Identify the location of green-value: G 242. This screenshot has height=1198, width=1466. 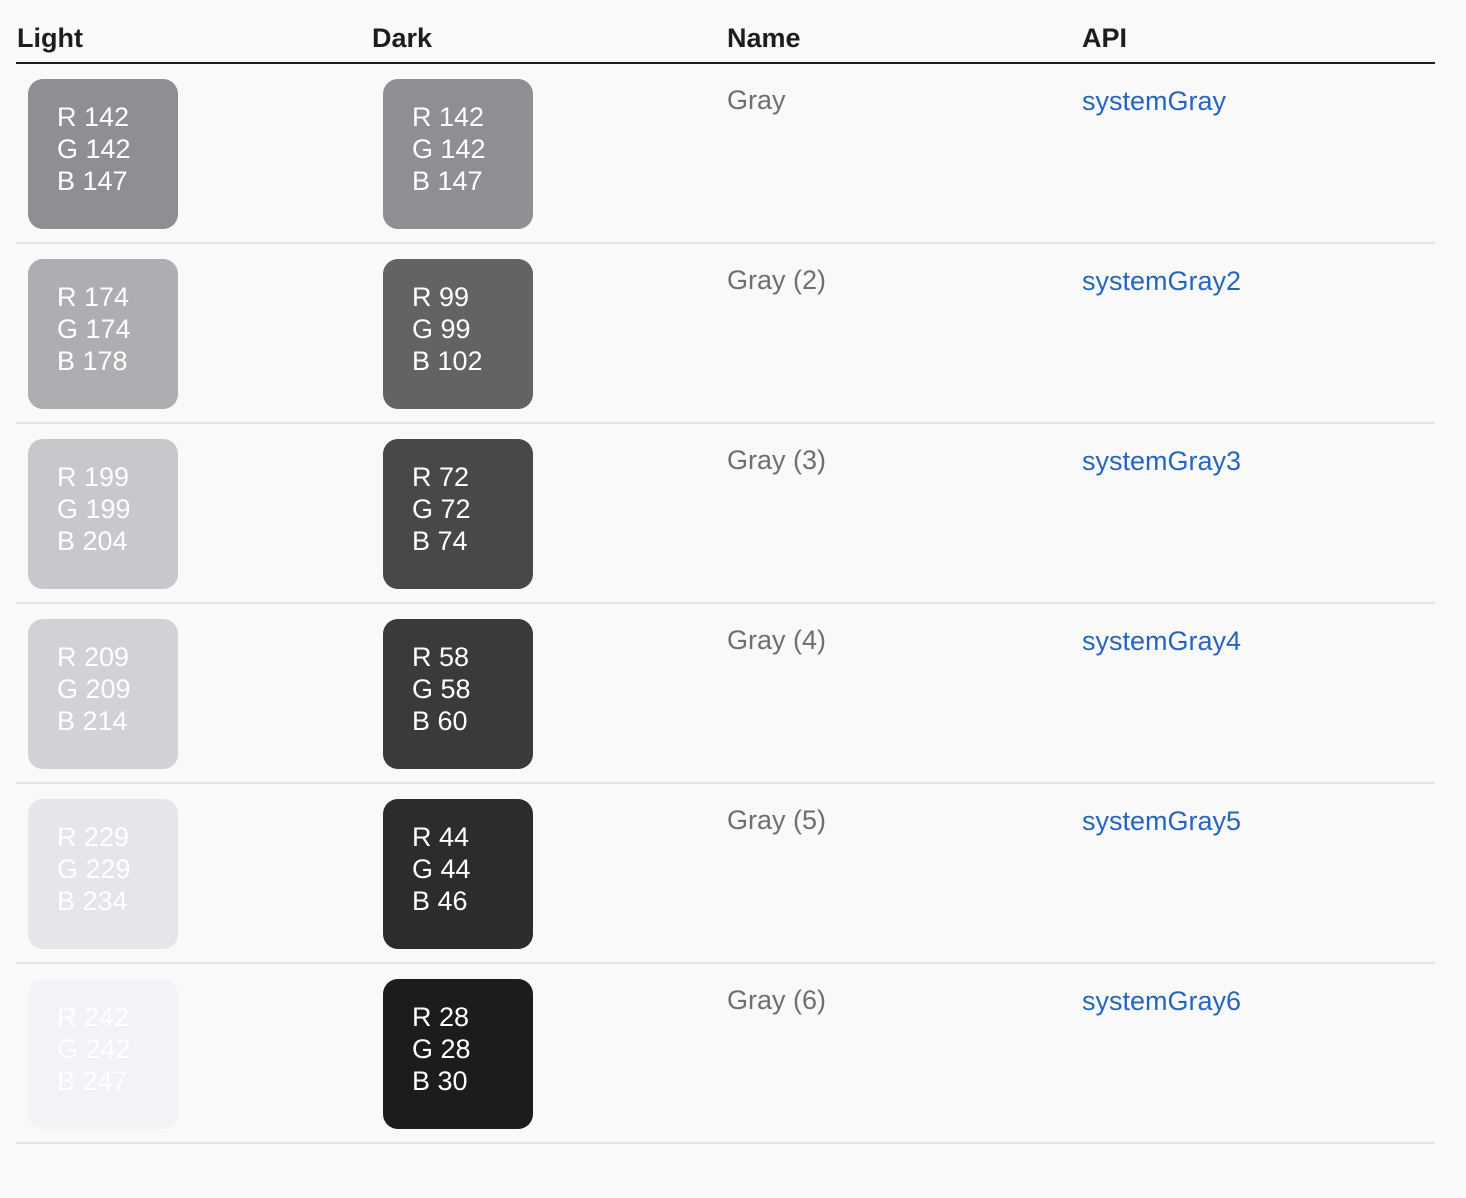
(94, 1049).